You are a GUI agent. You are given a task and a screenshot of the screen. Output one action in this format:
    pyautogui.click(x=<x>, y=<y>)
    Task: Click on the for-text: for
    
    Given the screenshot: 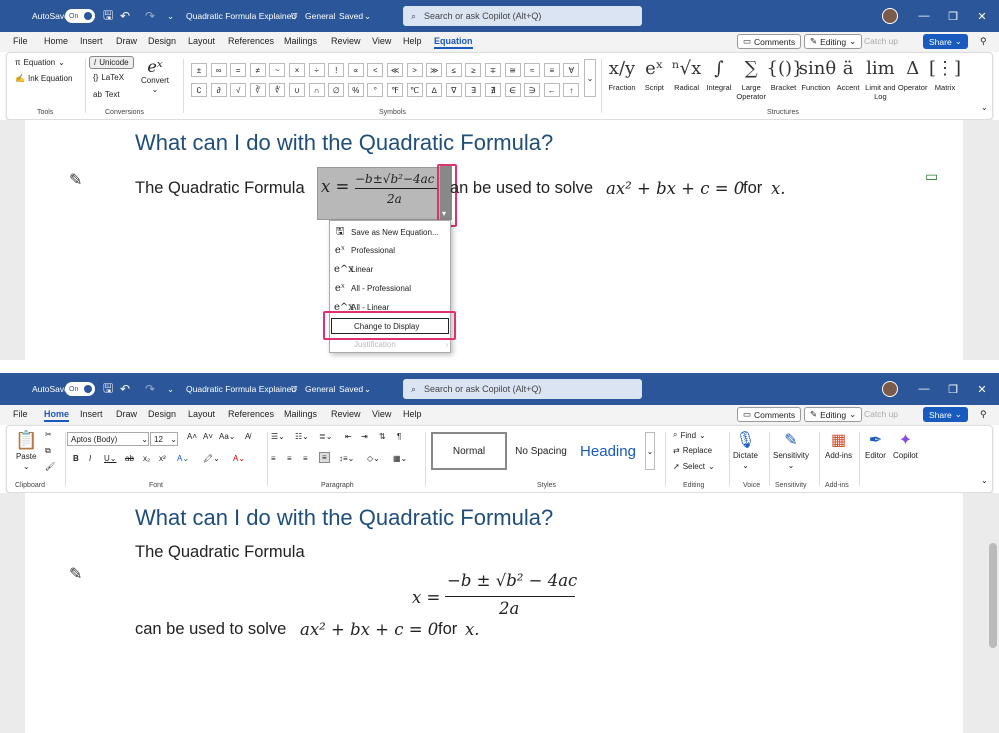 What is the action you would take?
    pyautogui.click(x=752, y=188)
    